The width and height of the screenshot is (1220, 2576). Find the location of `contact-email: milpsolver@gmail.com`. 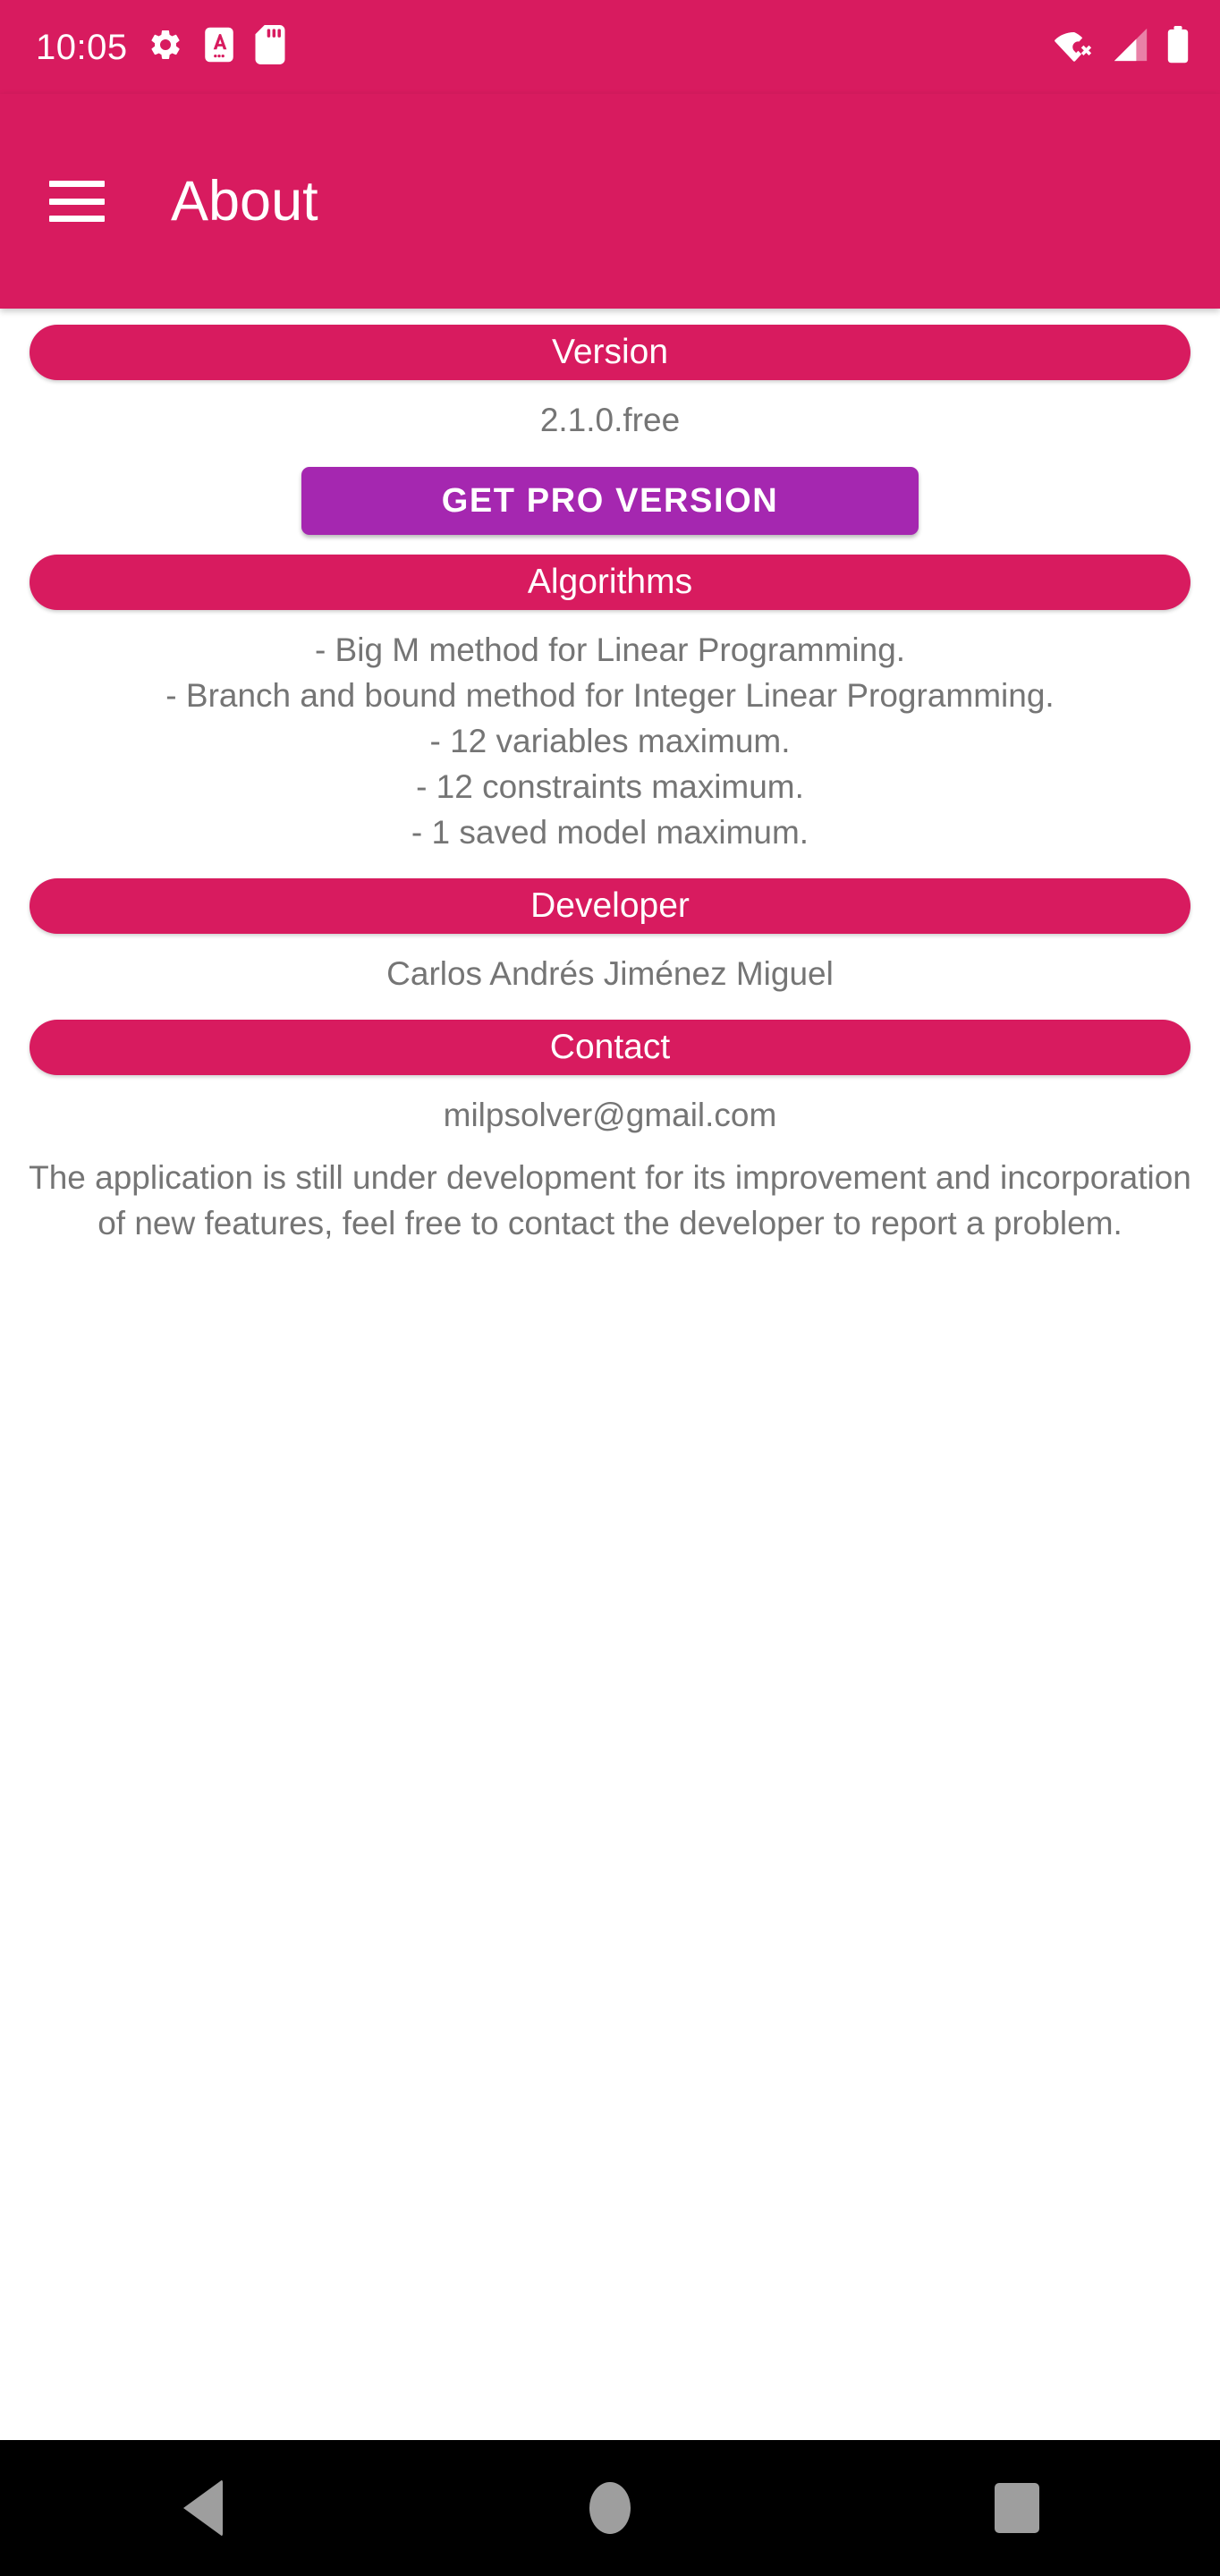

contact-email: milpsolver@gmail.com is located at coordinates (610, 1115).